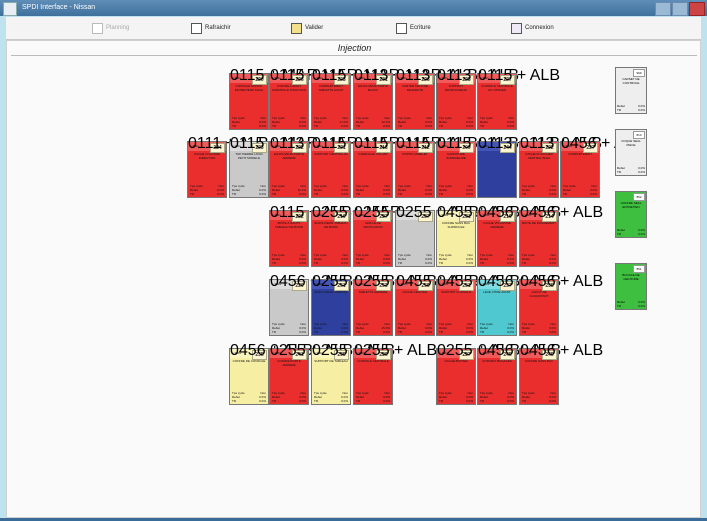 The image size is (707, 521). What do you see at coordinates (631, 286) in the screenshot?
I see `side-tile: 851 BOUCLE DE CEINTURE Rebut 0.0% TR 0.0%` at bounding box center [631, 286].